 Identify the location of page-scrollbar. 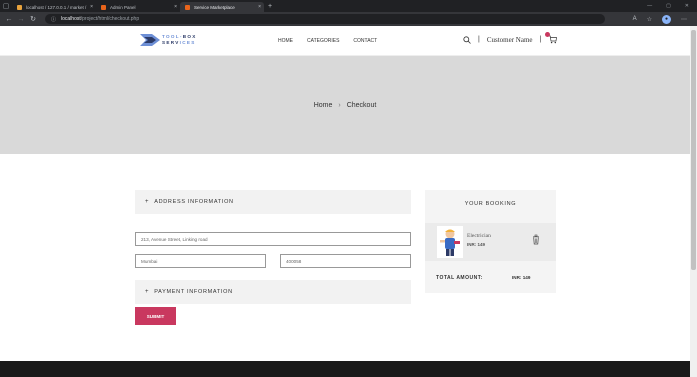
(693, 201).